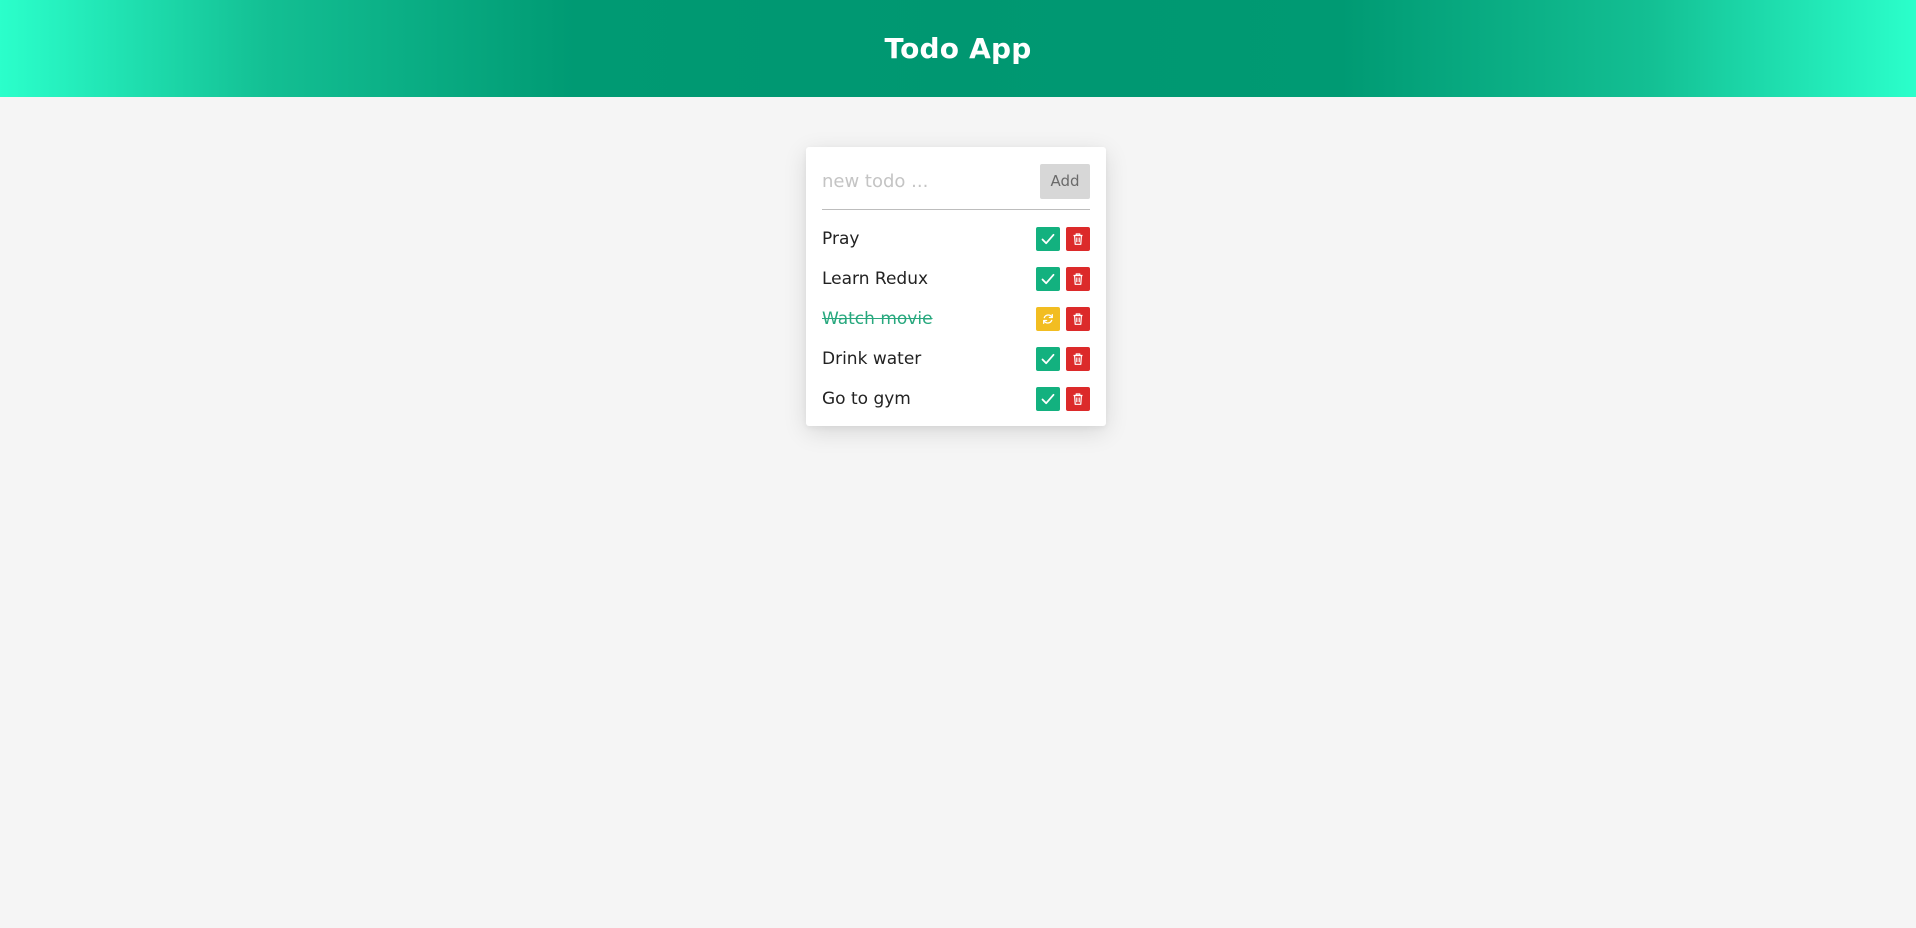 This screenshot has height=928, width=1916. I want to click on todo-item: Drink water, so click(956, 359).